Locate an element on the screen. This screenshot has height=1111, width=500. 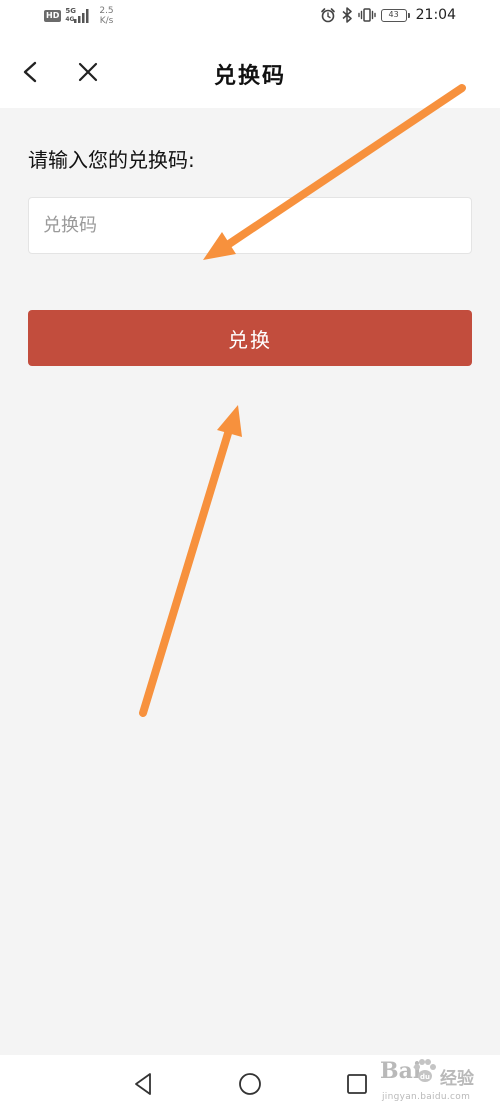
vibrate-icon is located at coordinates (366, 15).